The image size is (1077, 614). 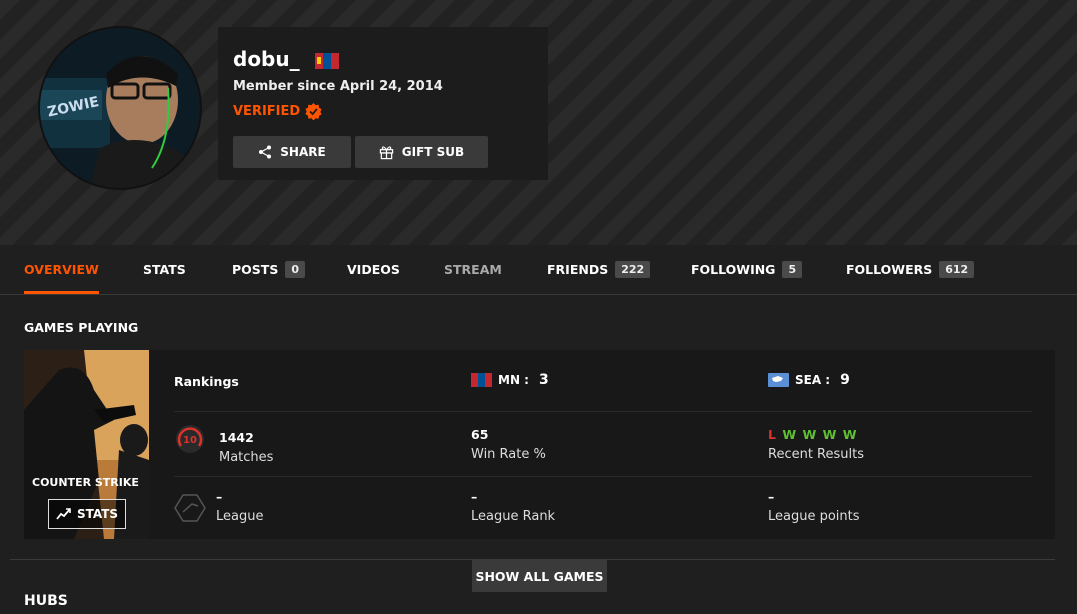 I want to click on tab-label: VIDEOS, so click(x=373, y=269).